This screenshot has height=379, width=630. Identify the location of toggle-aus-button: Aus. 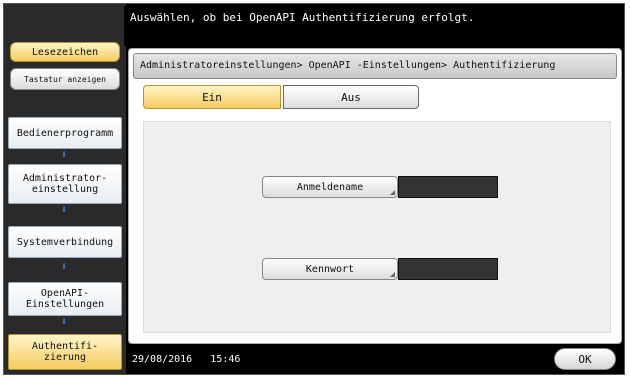
(351, 97).